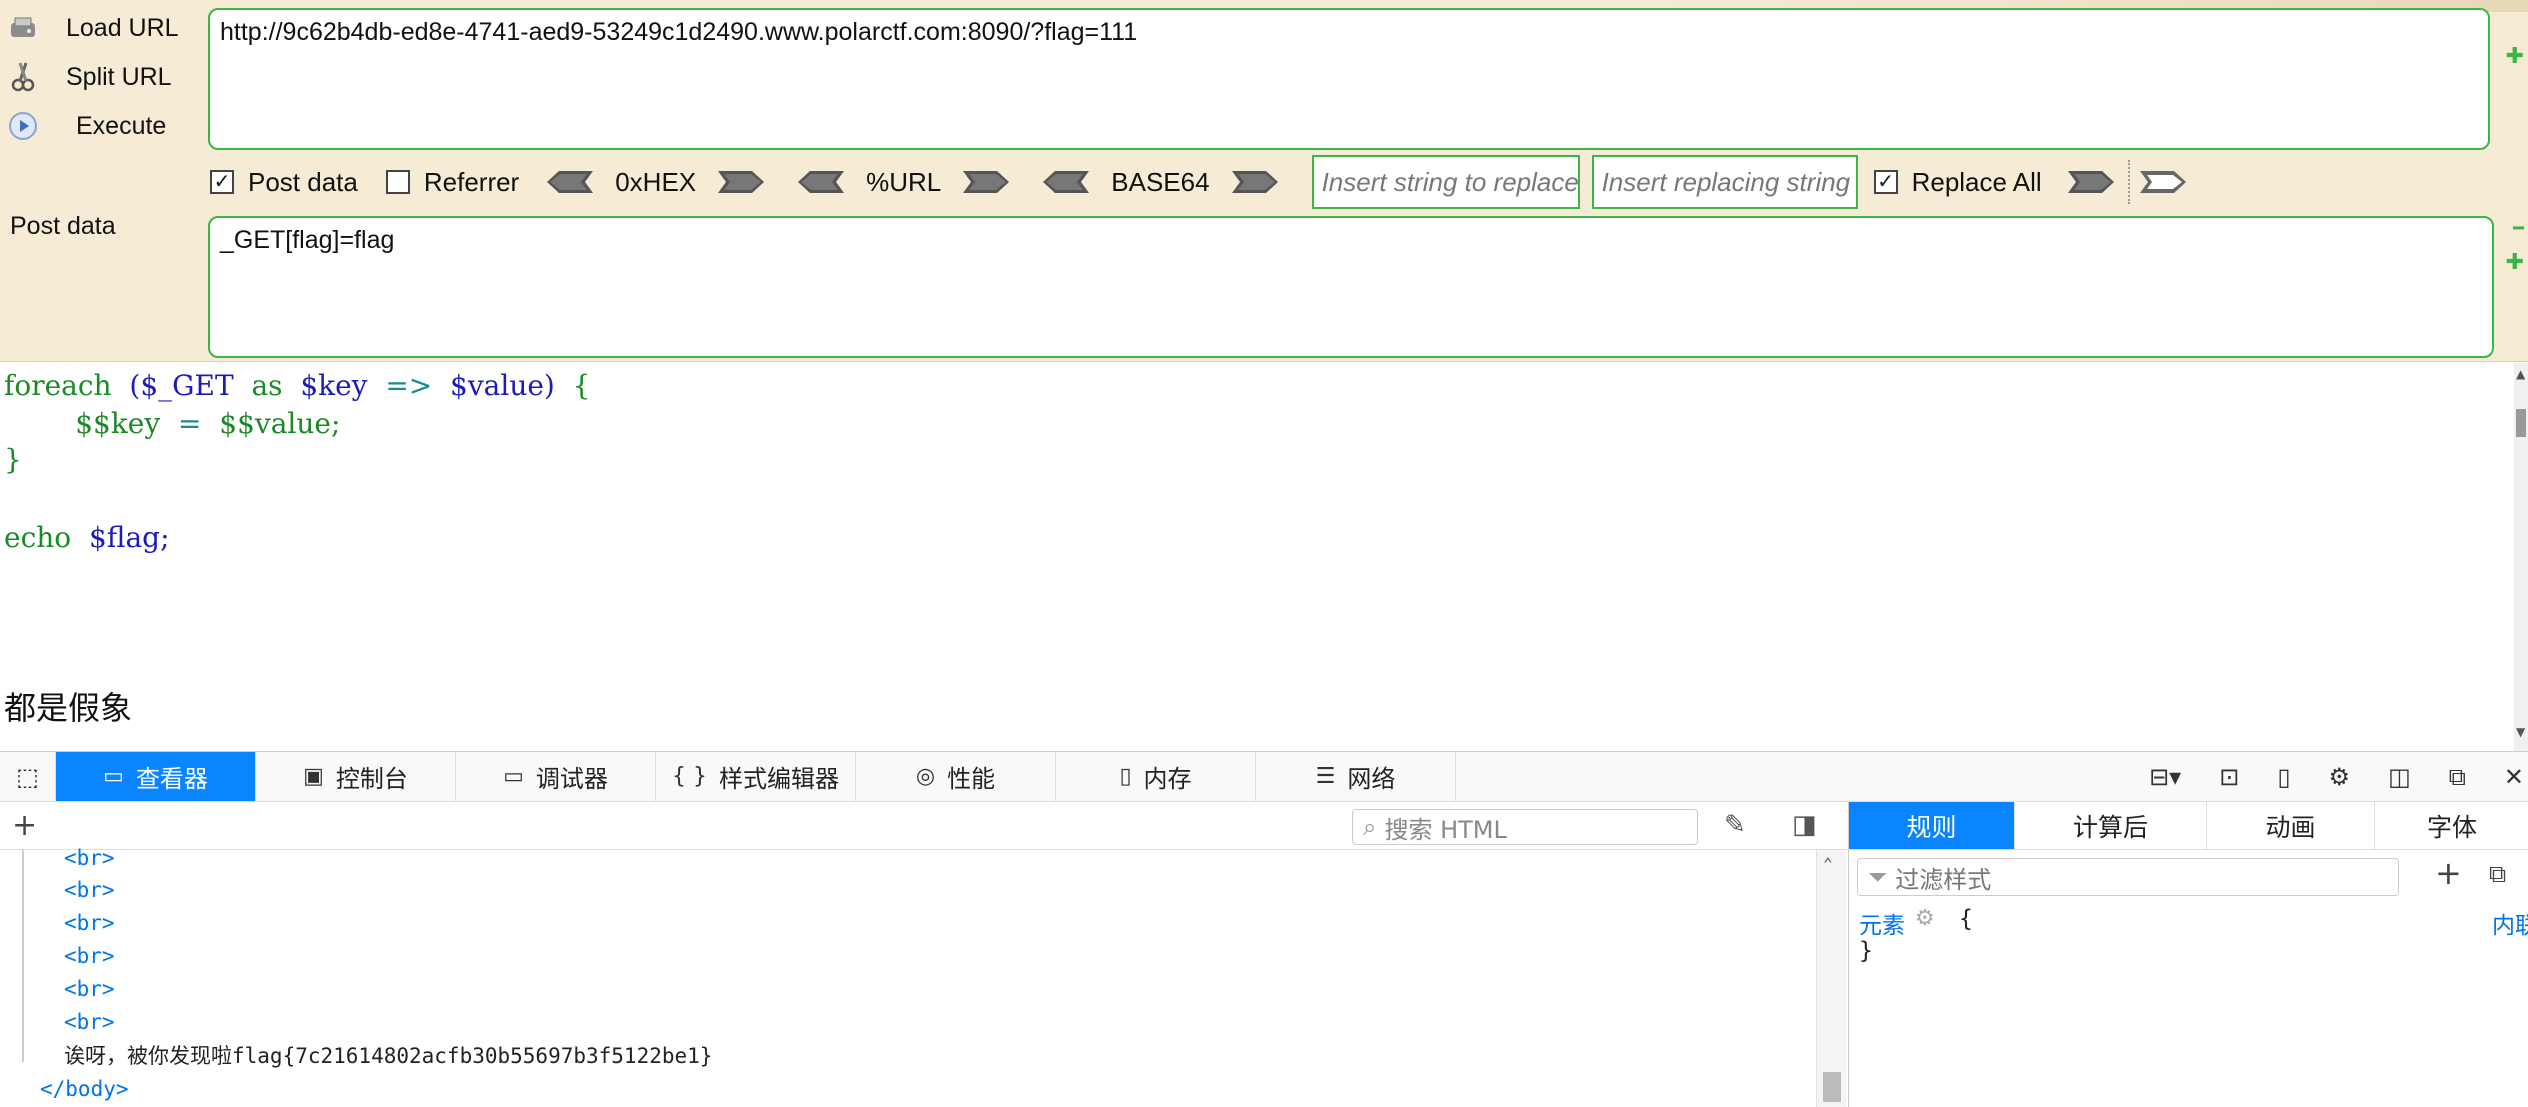  What do you see at coordinates (2111, 825) in the screenshot?
I see `tab-computed: 计算后` at bounding box center [2111, 825].